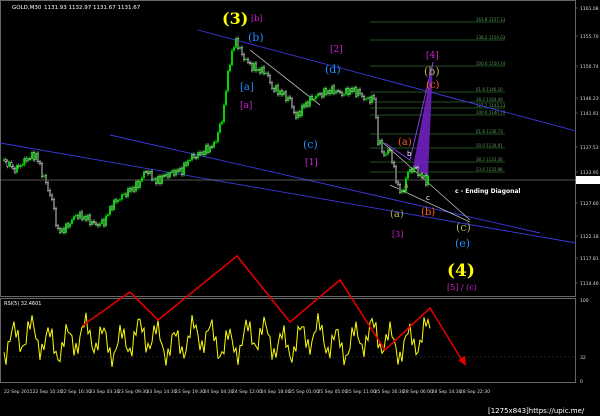 The width and height of the screenshot is (600, 416). Describe the element at coordinates (489, 99) in the screenshot. I see `fib-label: 38.2 1144.49` at that location.